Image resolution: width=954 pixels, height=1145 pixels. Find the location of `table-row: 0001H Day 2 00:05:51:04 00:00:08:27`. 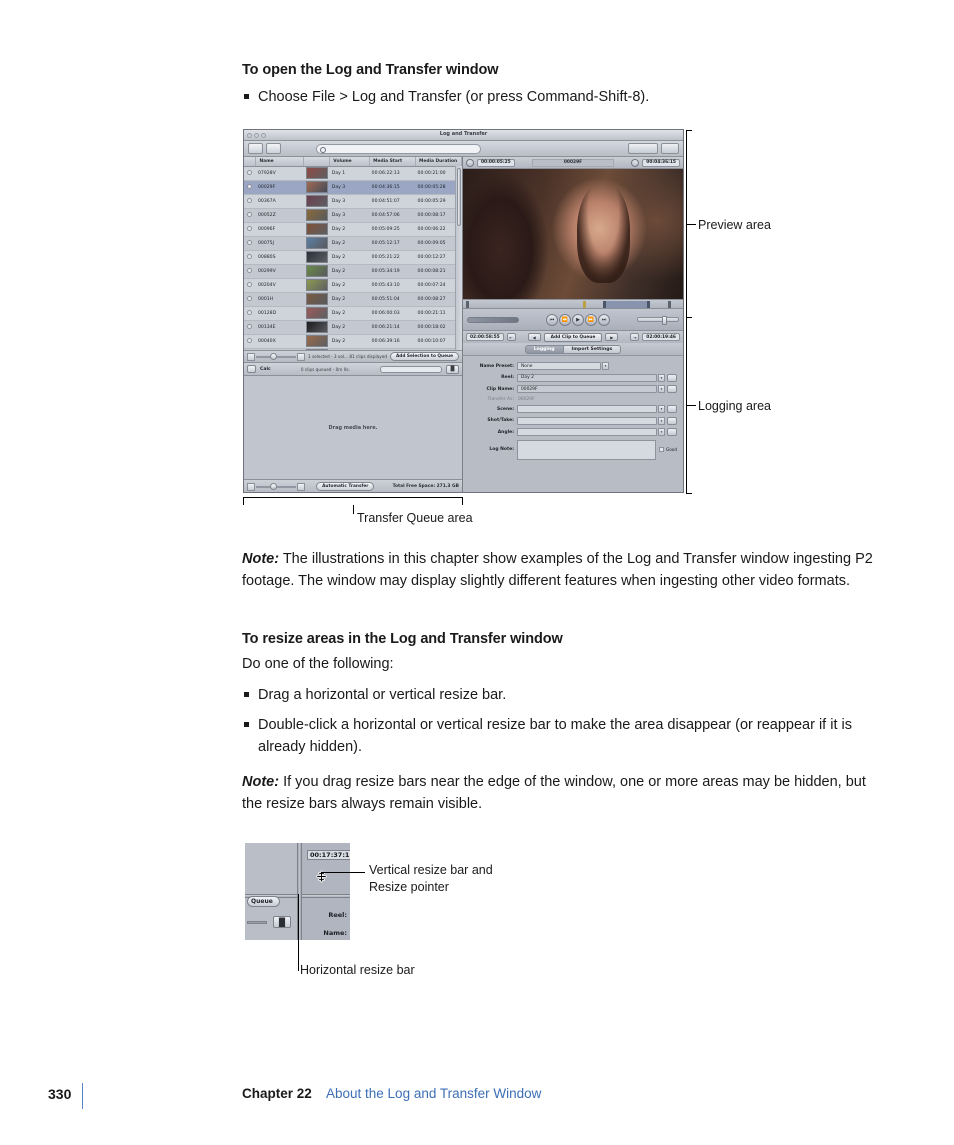

table-row: 0001H Day 2 00:05:51:04 00:00:08:27 is located at coordinates (353, 299).